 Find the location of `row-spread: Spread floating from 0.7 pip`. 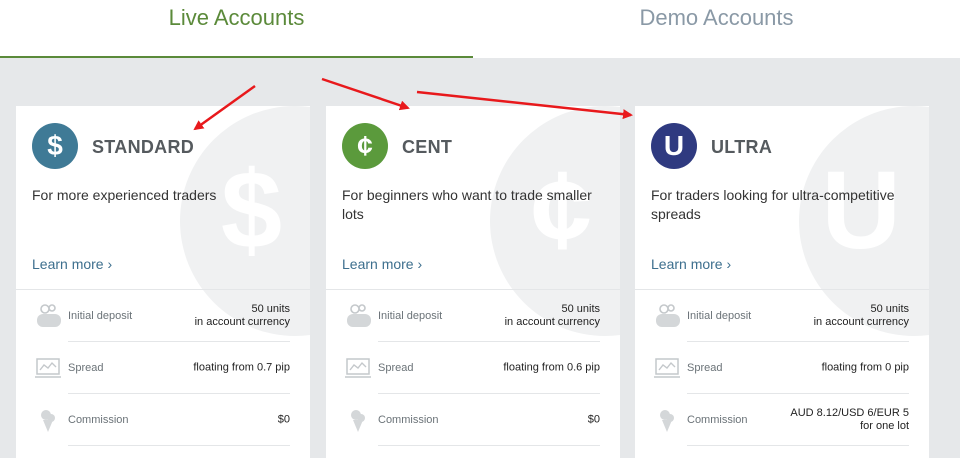

row-spread: Spread floating from 0.7 pip is located at coordinates (161, 368).